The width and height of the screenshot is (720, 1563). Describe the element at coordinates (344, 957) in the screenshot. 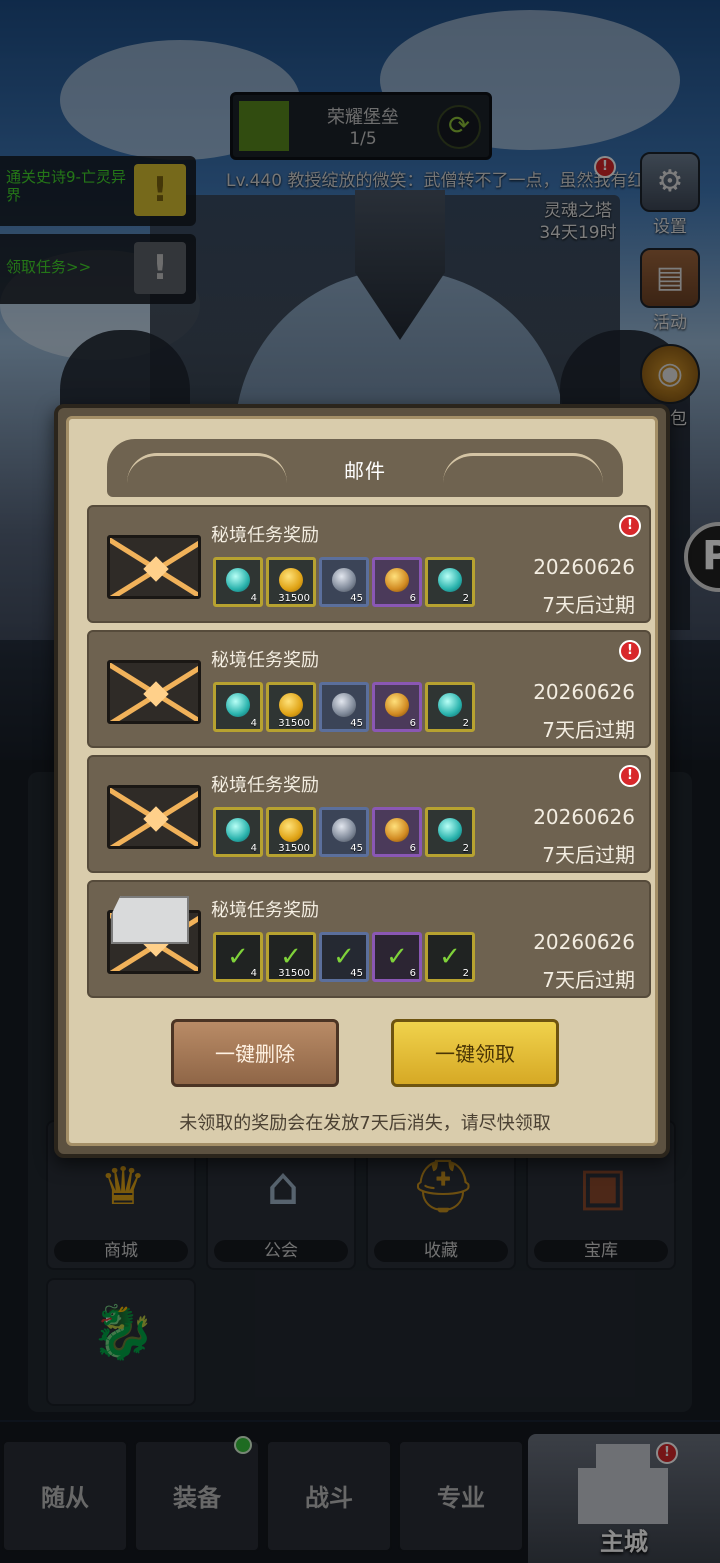

I see `reward-item: ✓ 45` at that location.